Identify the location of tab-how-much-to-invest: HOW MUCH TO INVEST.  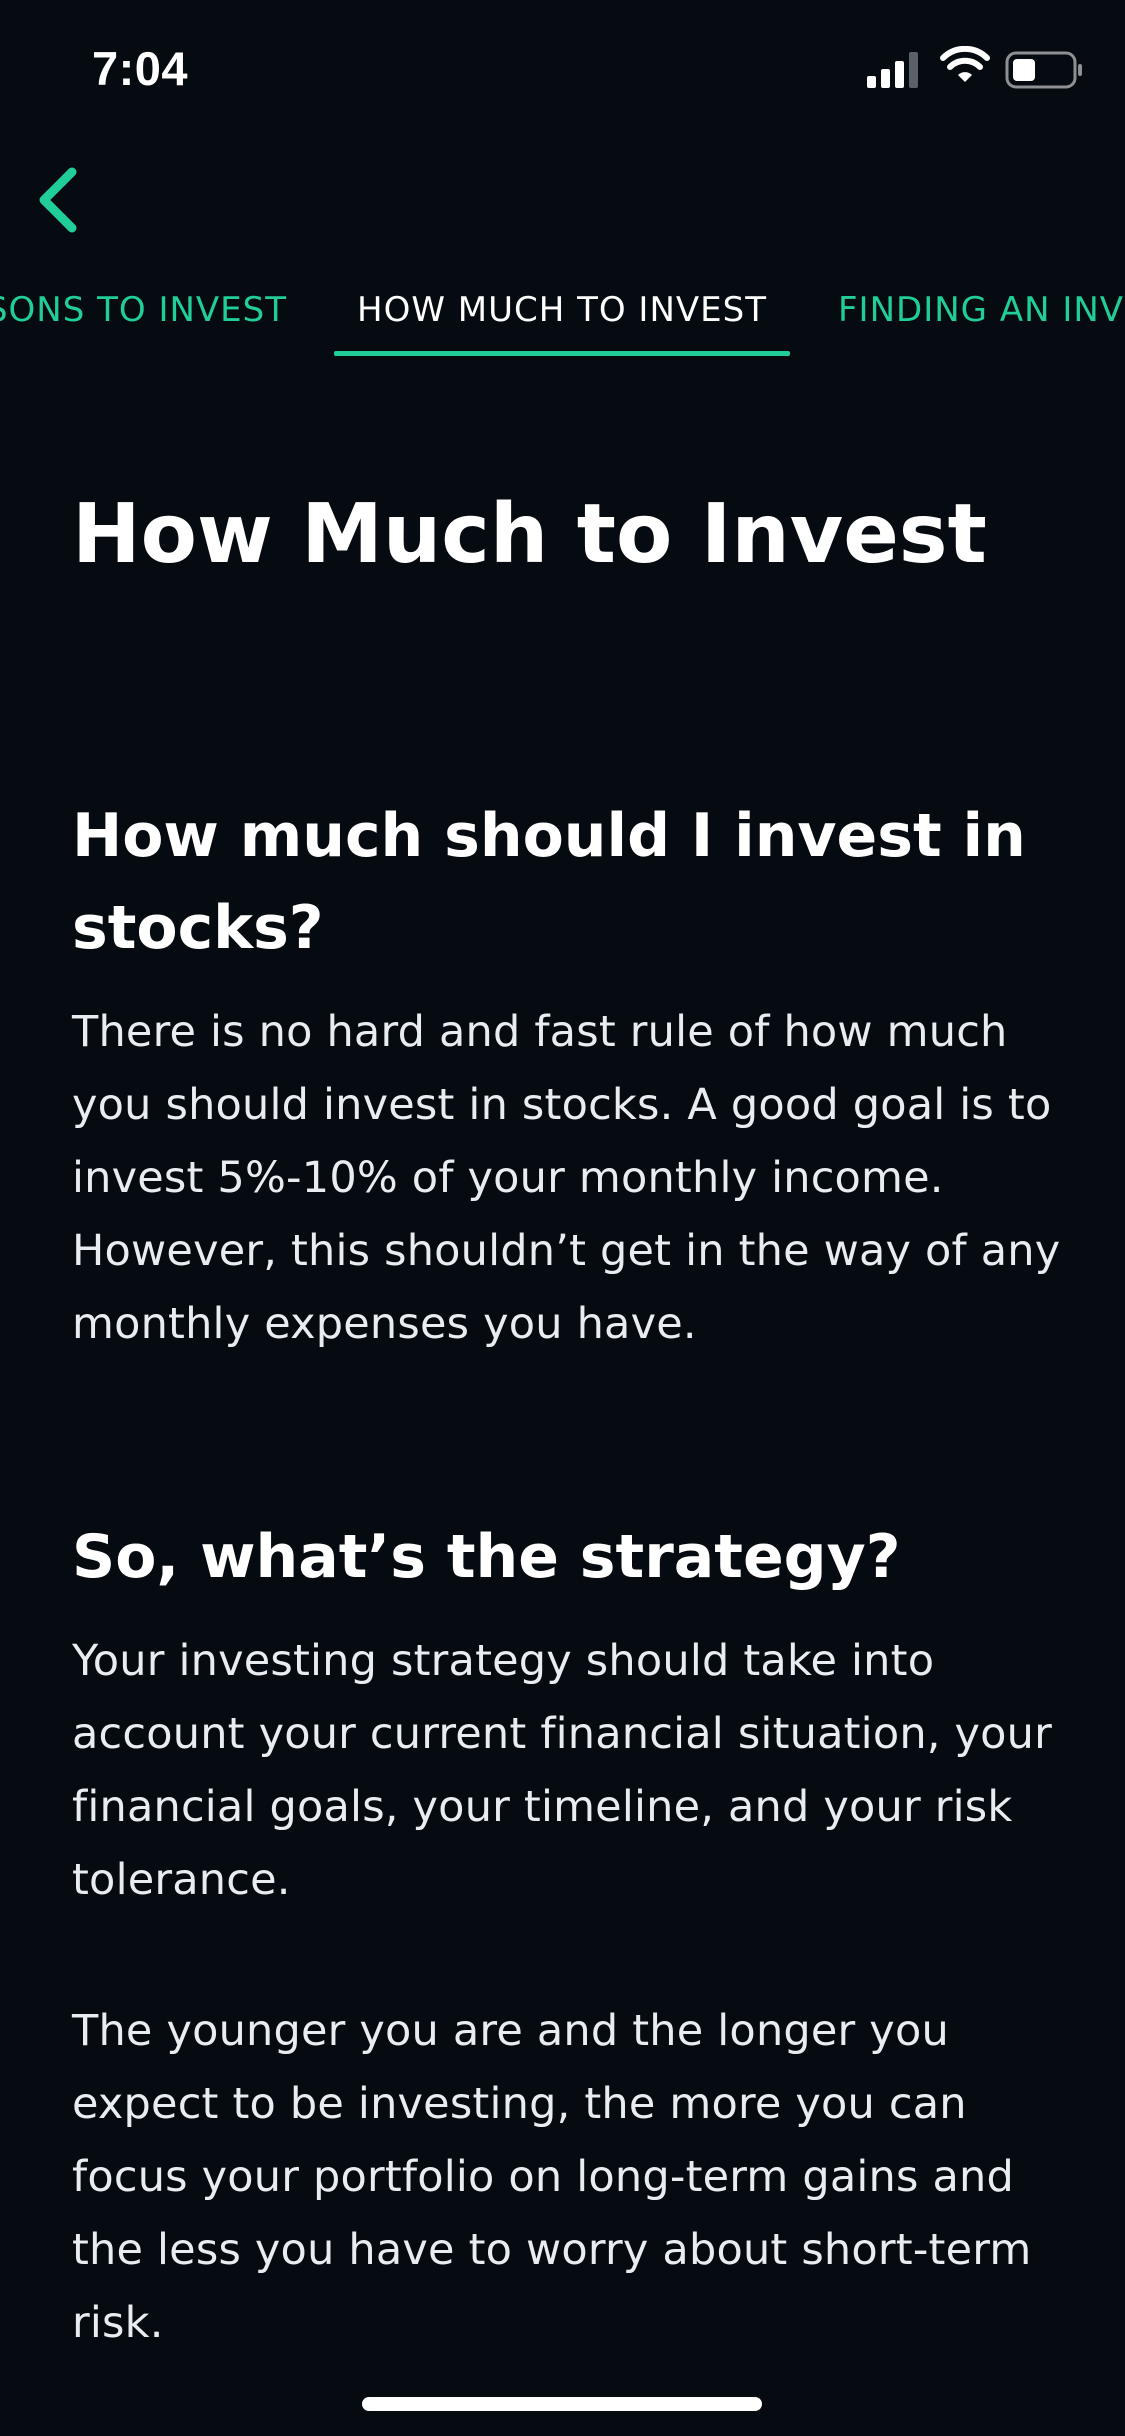
(562, 313).